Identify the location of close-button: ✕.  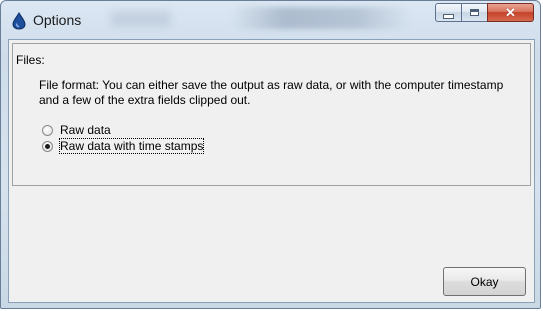
(510, 12).